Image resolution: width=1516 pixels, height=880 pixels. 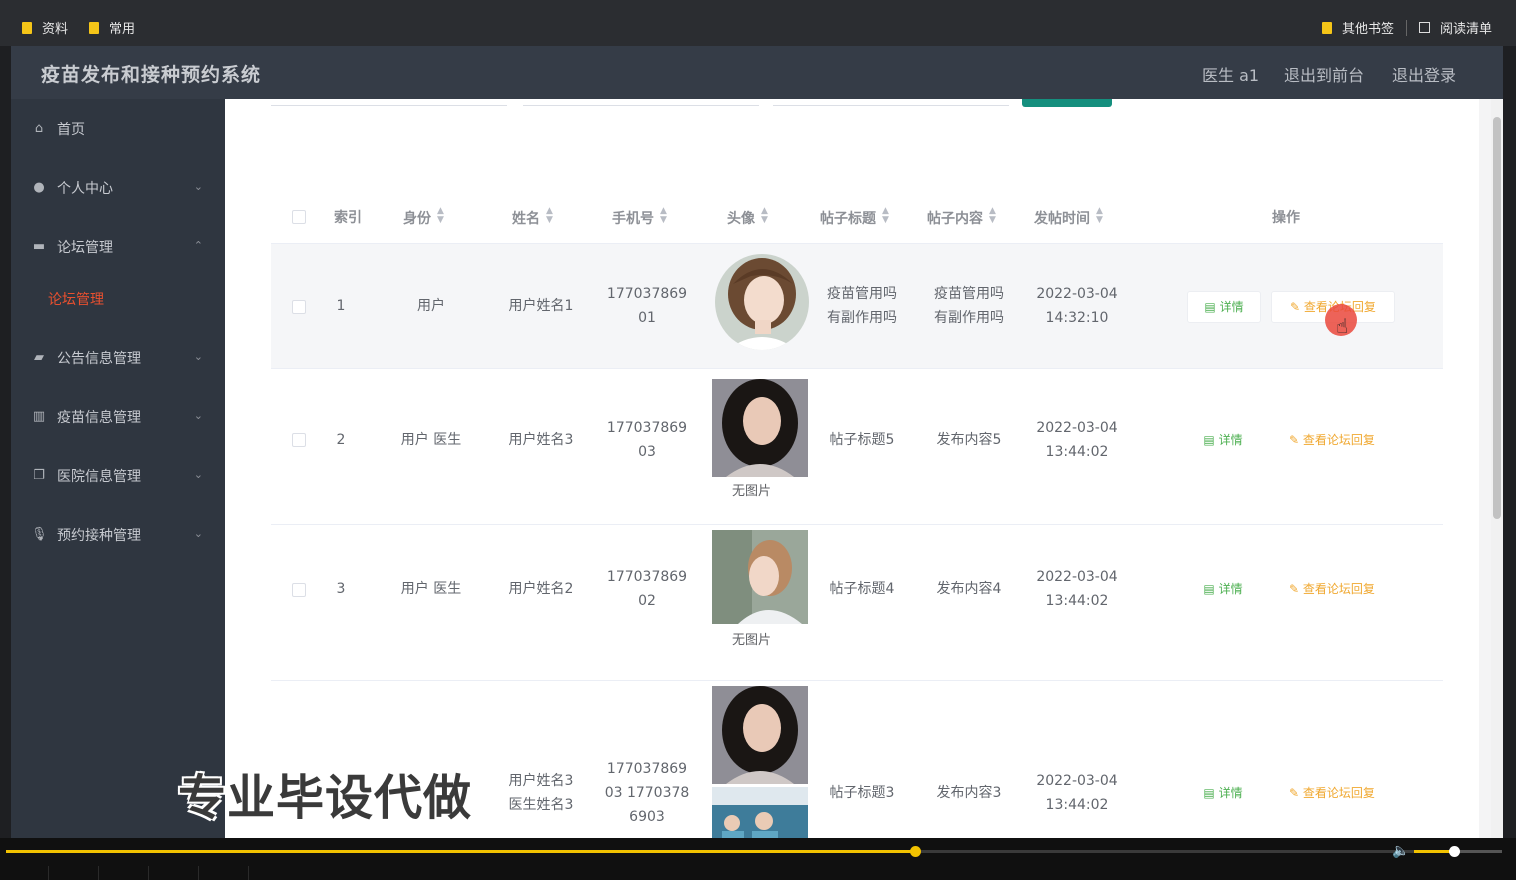 What do you see at coordinates (118, 247) in the screenshot?
I see `sidebar-item-forum: ▬ 论坛管理 ⌃` at bounding box center [118, 247].